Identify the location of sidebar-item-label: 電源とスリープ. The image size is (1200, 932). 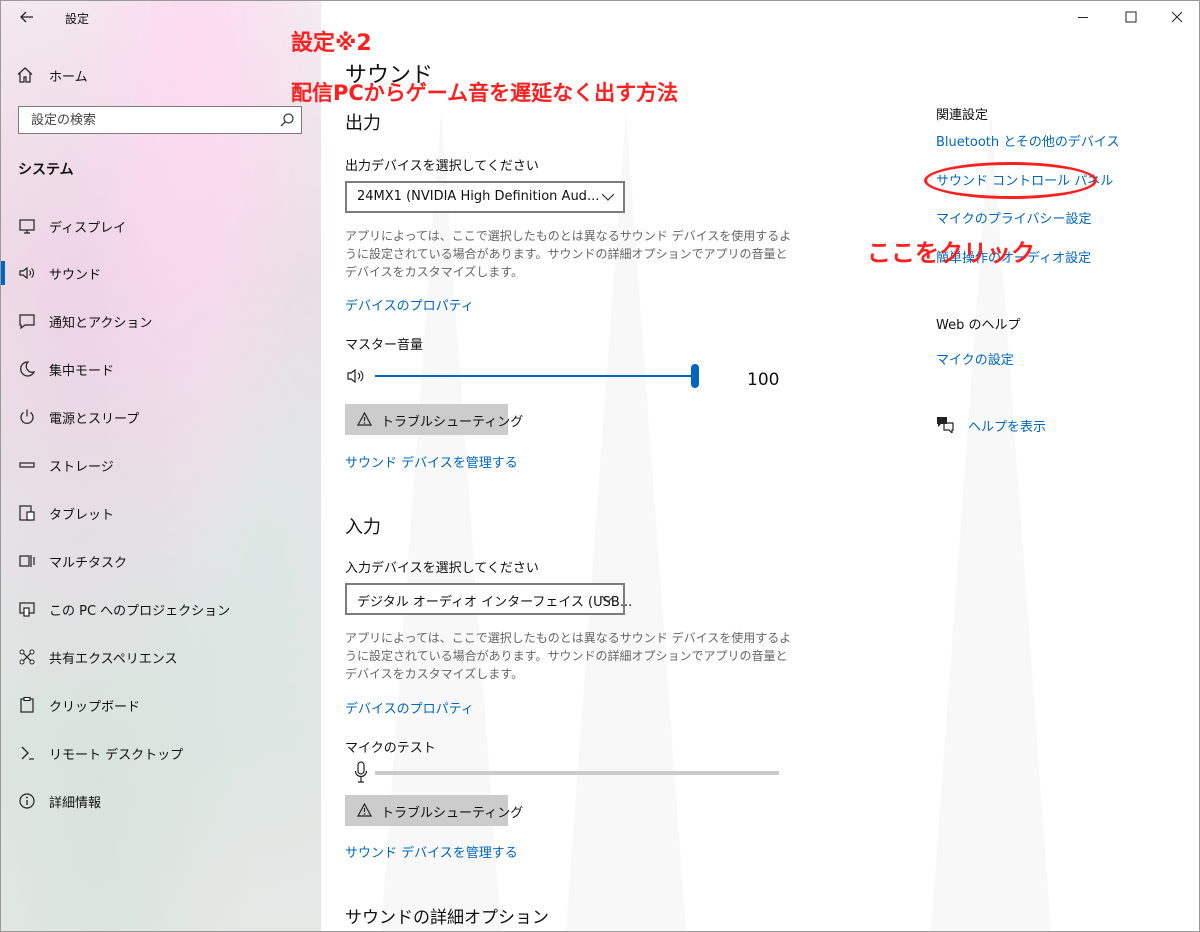
(94, 419).